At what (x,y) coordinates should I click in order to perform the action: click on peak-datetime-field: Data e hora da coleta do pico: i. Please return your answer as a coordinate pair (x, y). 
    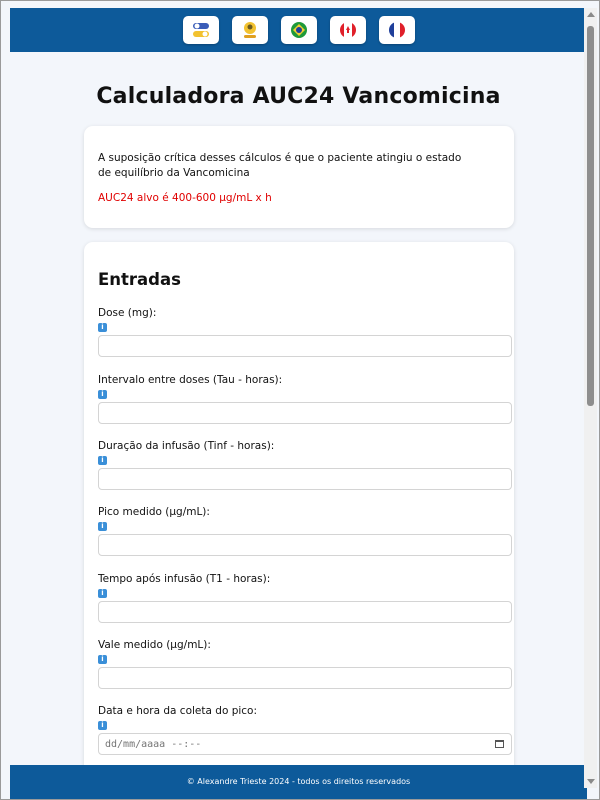
    Looking at the image, I should click on (305, 730).